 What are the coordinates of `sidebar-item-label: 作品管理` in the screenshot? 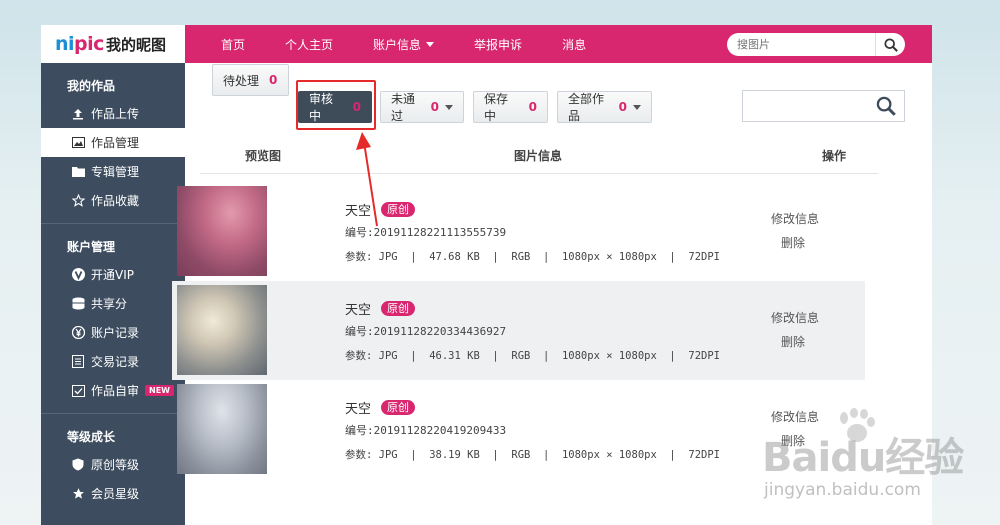 It's located at (115, 143).